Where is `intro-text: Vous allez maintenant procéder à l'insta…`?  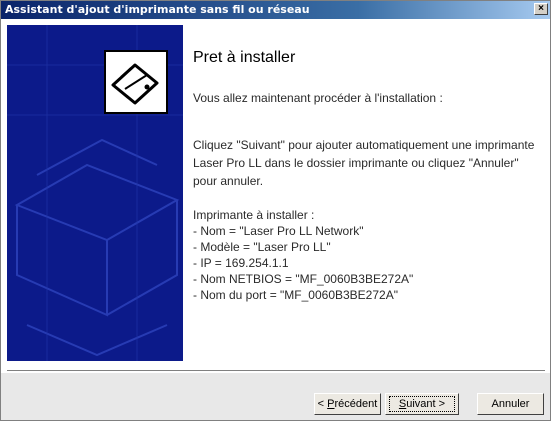 intro-text: Vous allez maintenant procéder à l'insta… is located at coordinates (318, 98).